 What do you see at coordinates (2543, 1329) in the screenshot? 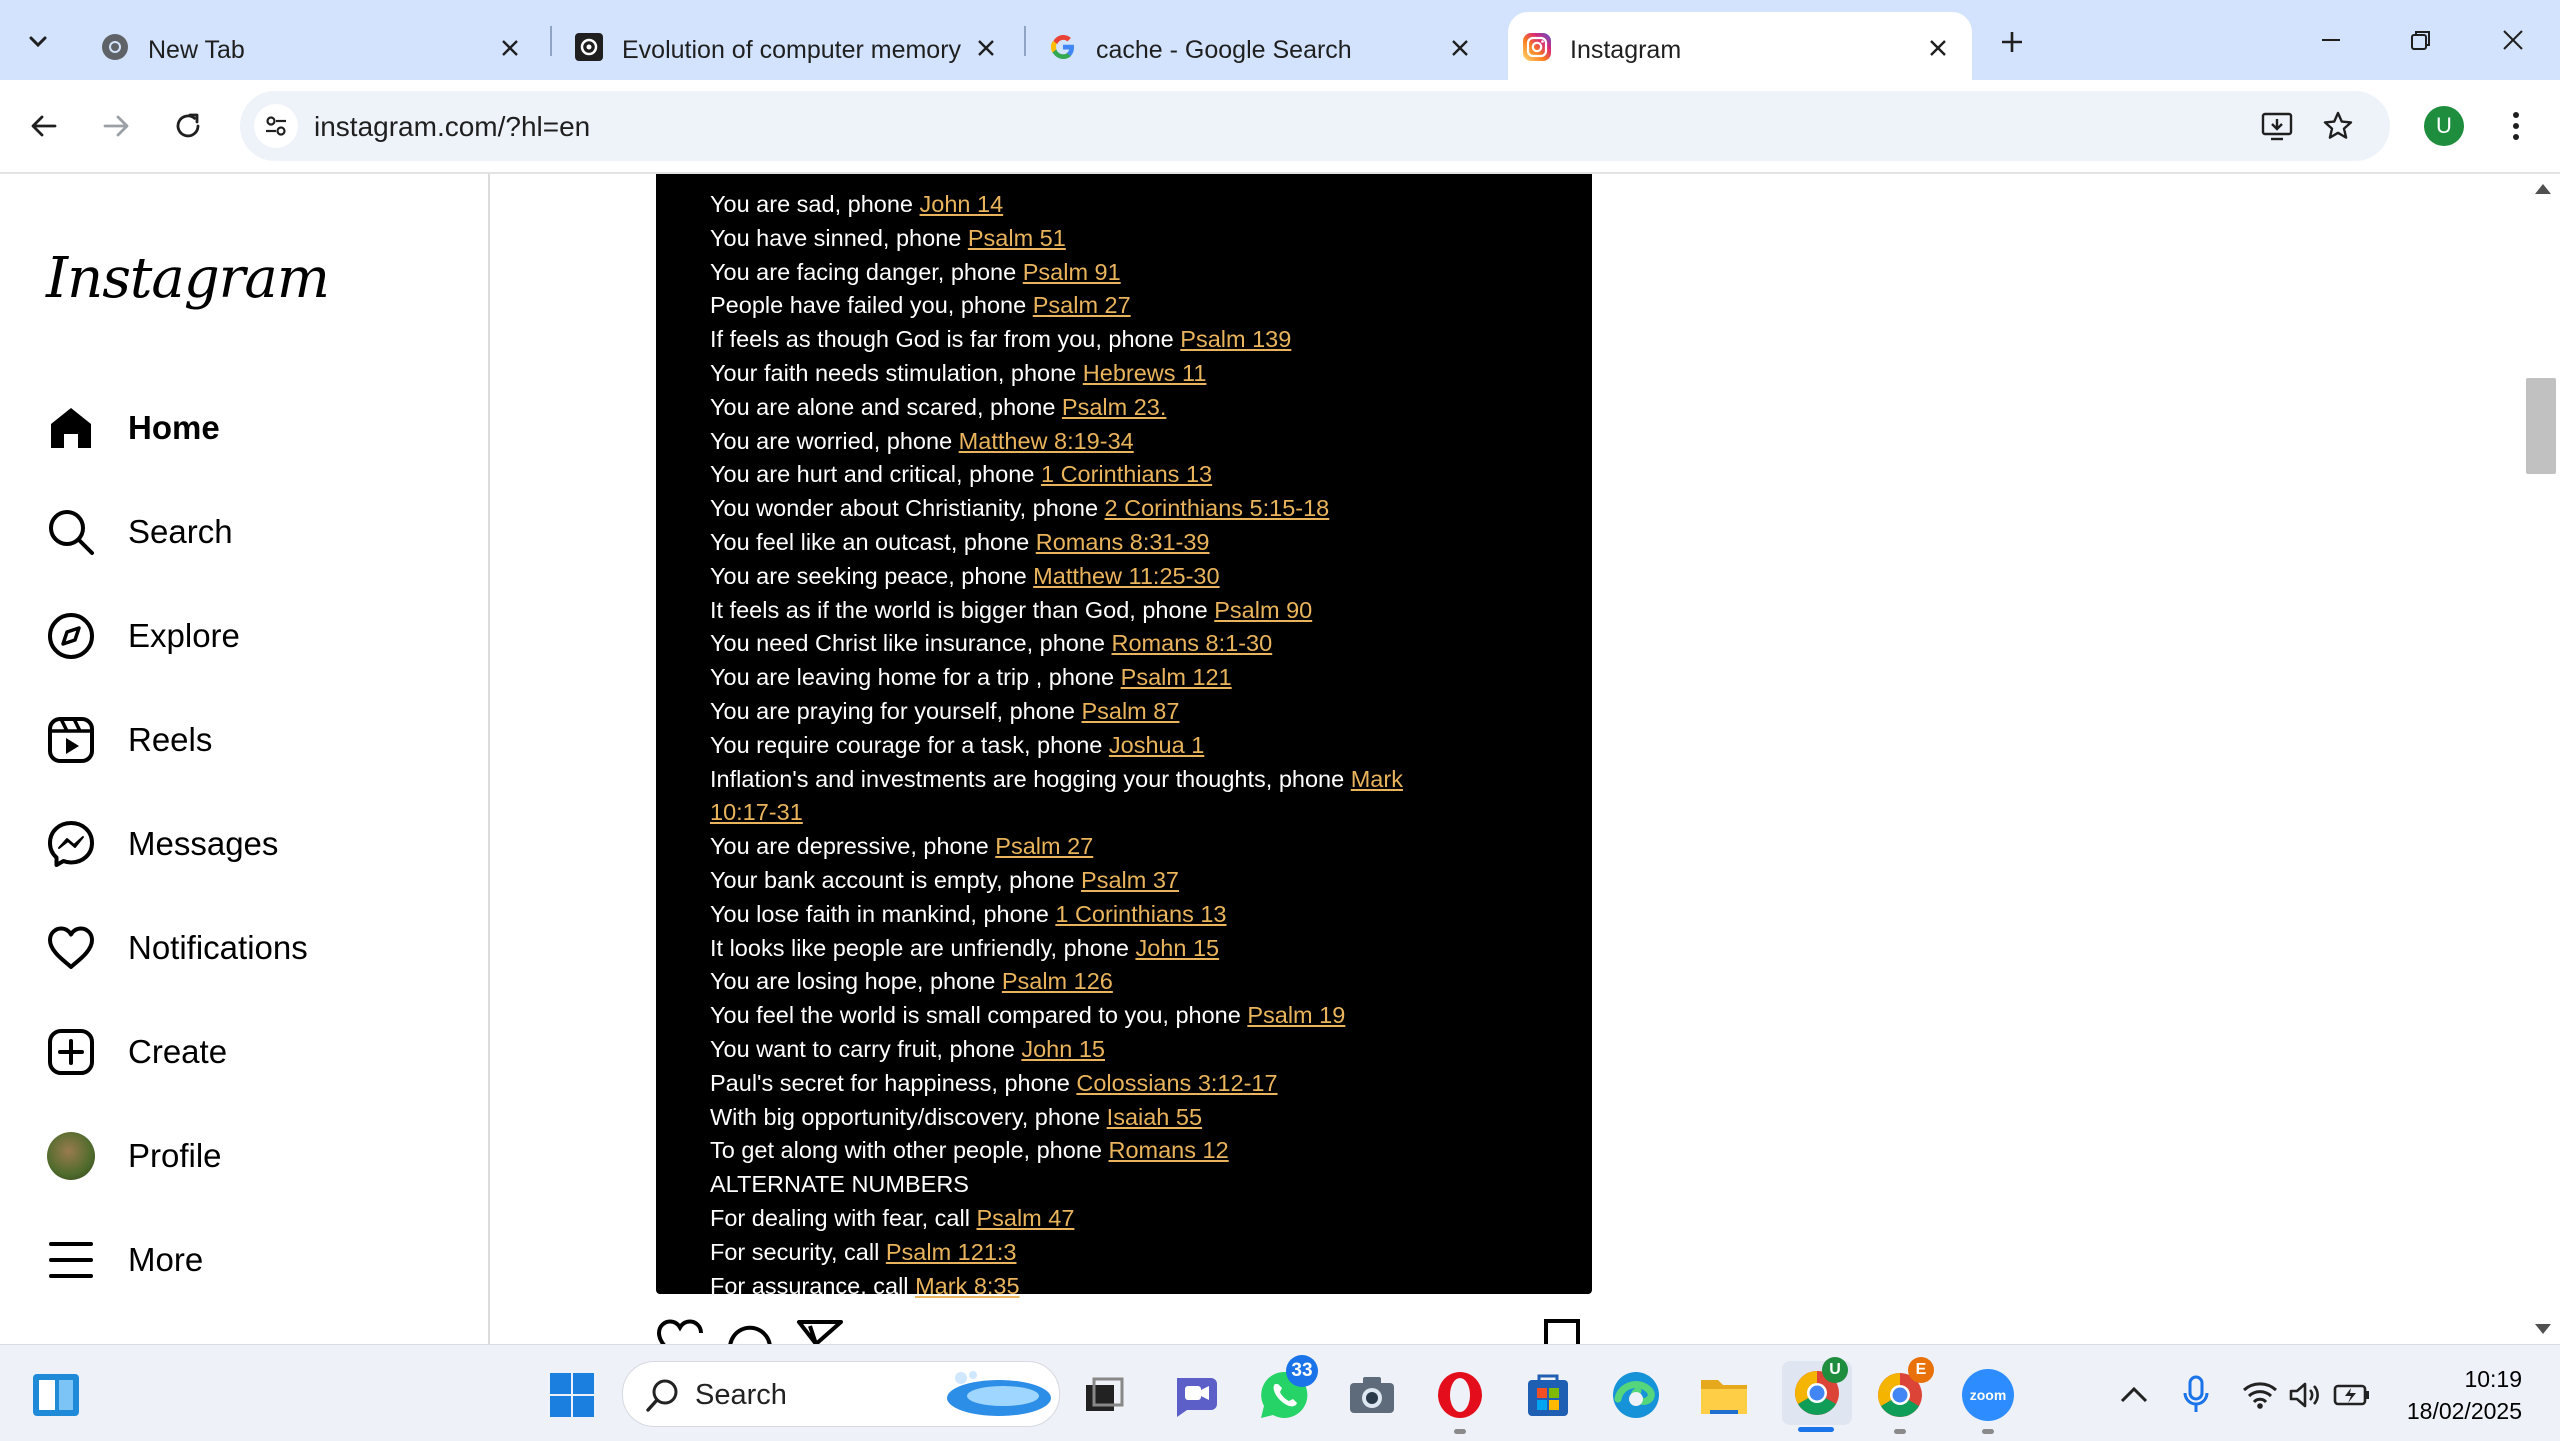
I see `scroll-down-arrow` at bounding box center [2543, 1329].